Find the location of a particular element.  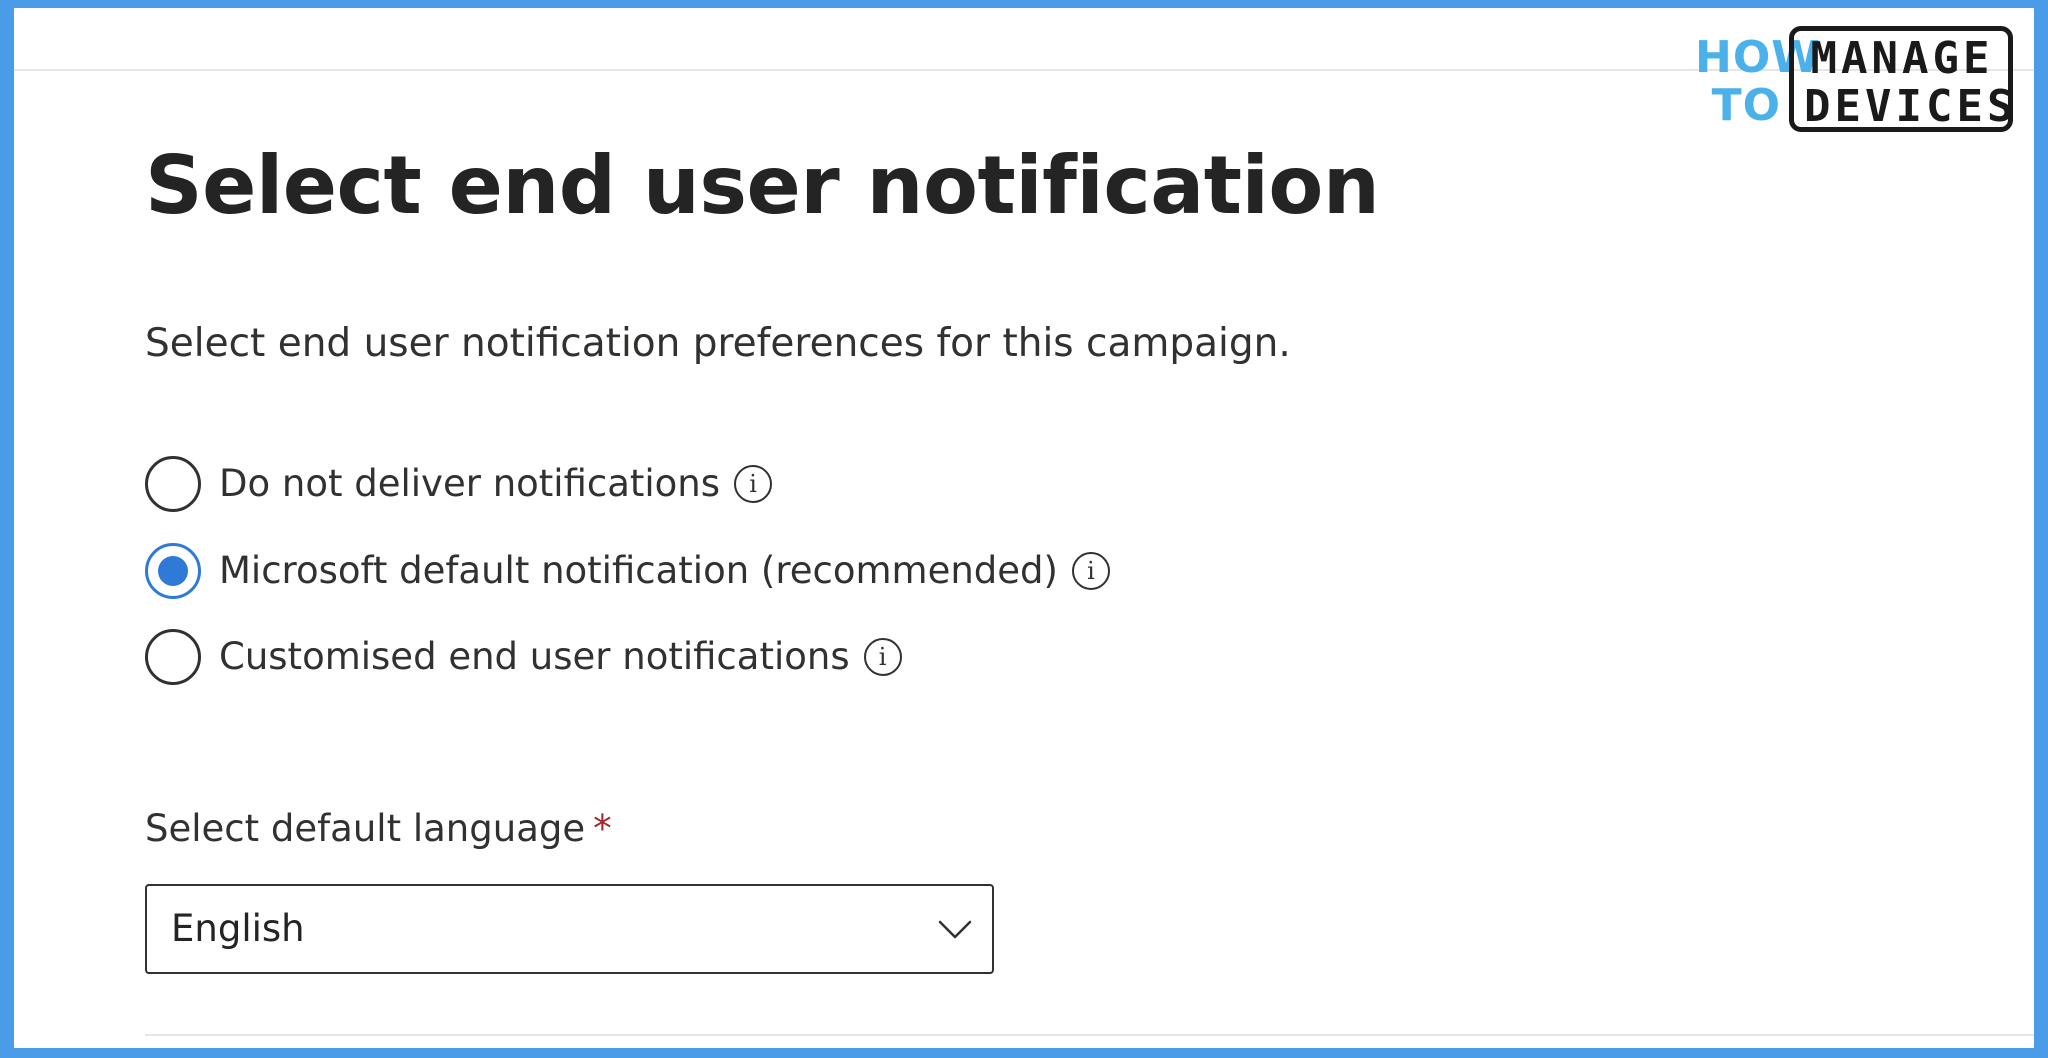

logo-manage-text: MANAGE is located at coordinates (1902, 58).